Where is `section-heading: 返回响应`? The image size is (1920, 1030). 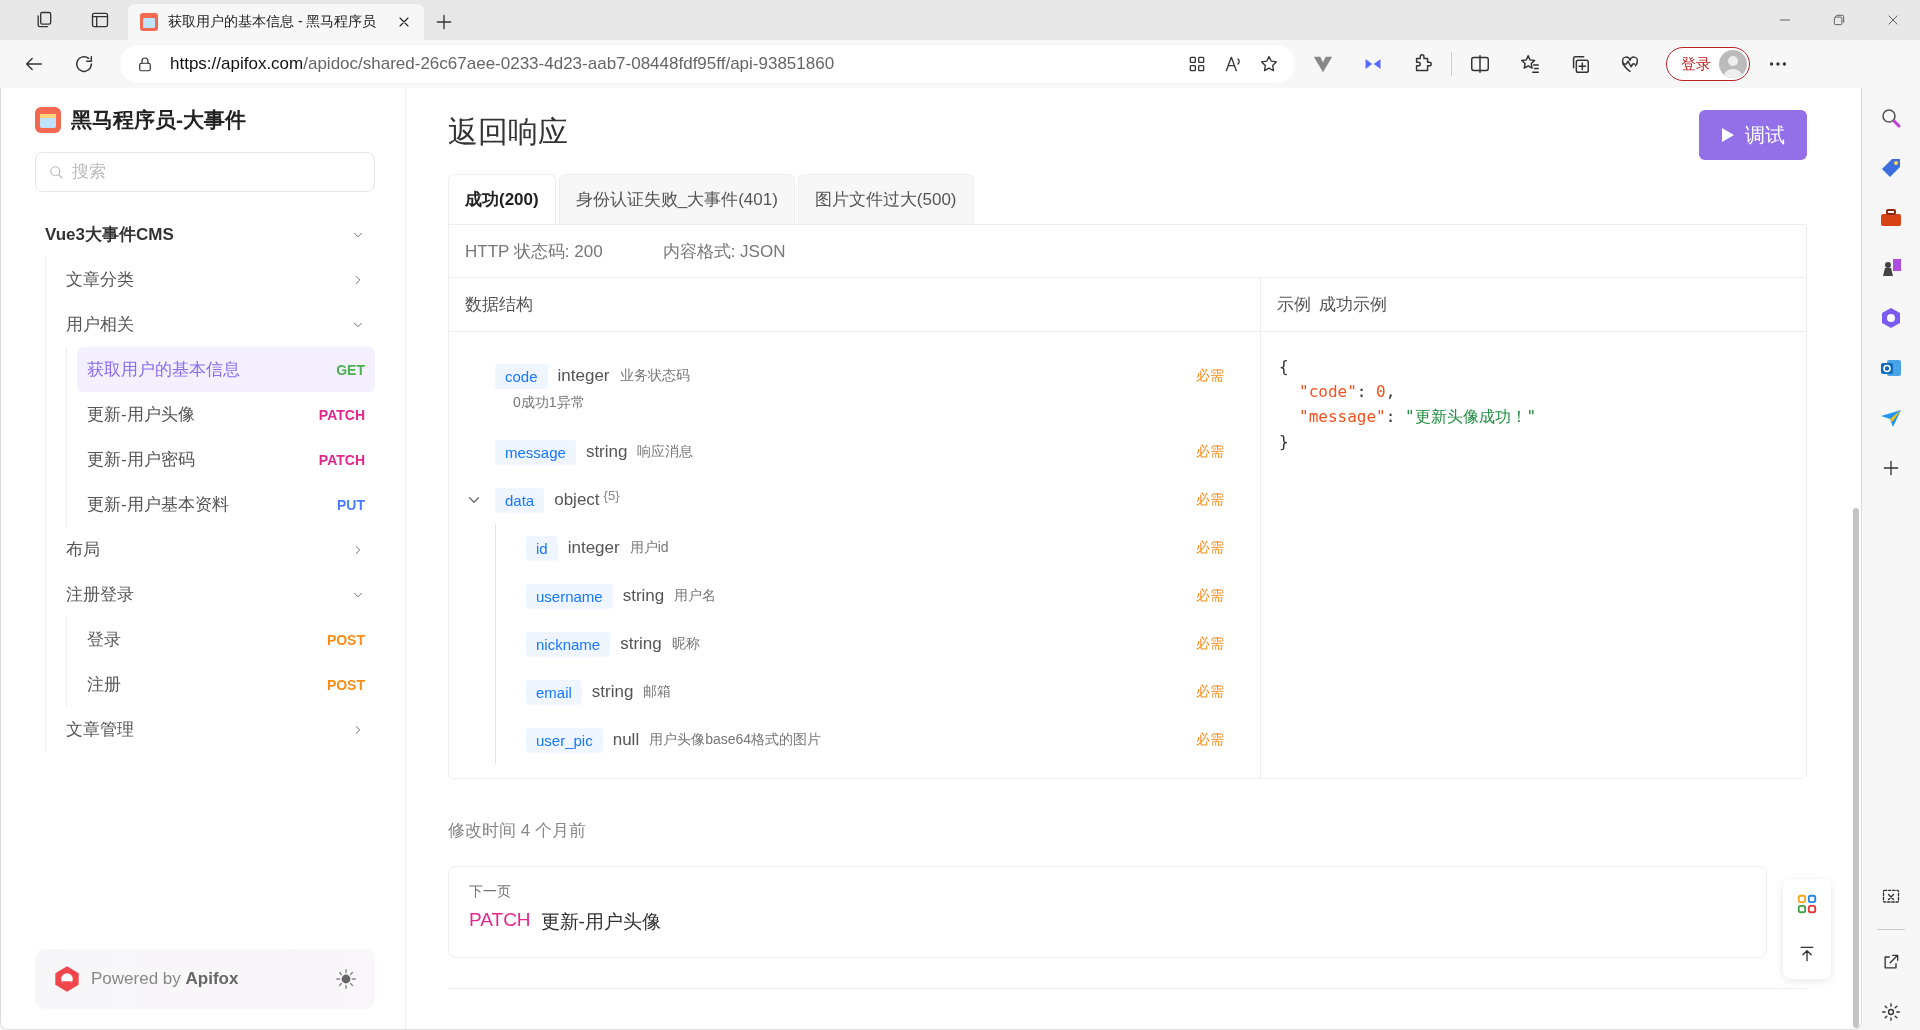 section-heading: 返回响应 is located at coordinates (508, 132).